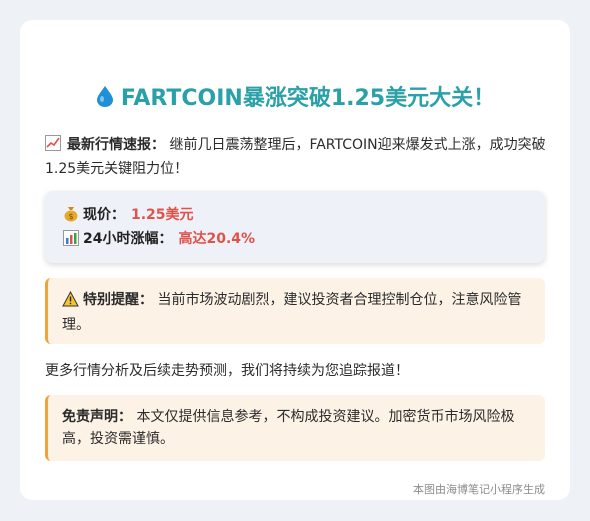 The image size is (590, 521). What do you see at coordinates (217, 239) in the screenshot?
I see `change-value: 高达20.4%` at bounding box center [217, 239].